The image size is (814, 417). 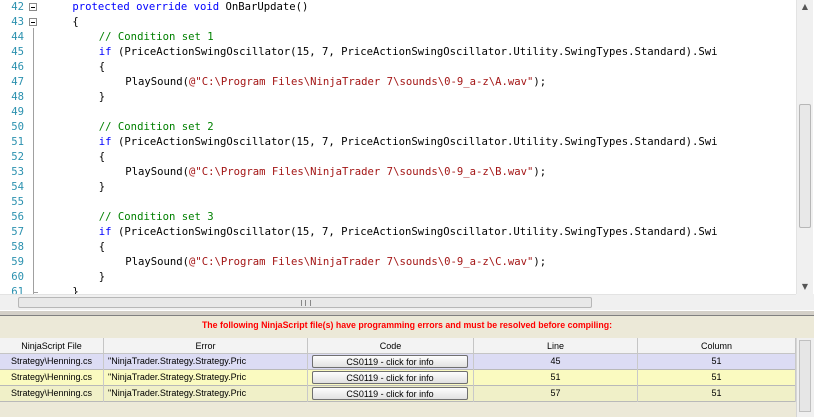 What do you see at coordinates (17, 52) in the screenshot?
I see `line-number: 45` at bounding box center [17, 52].